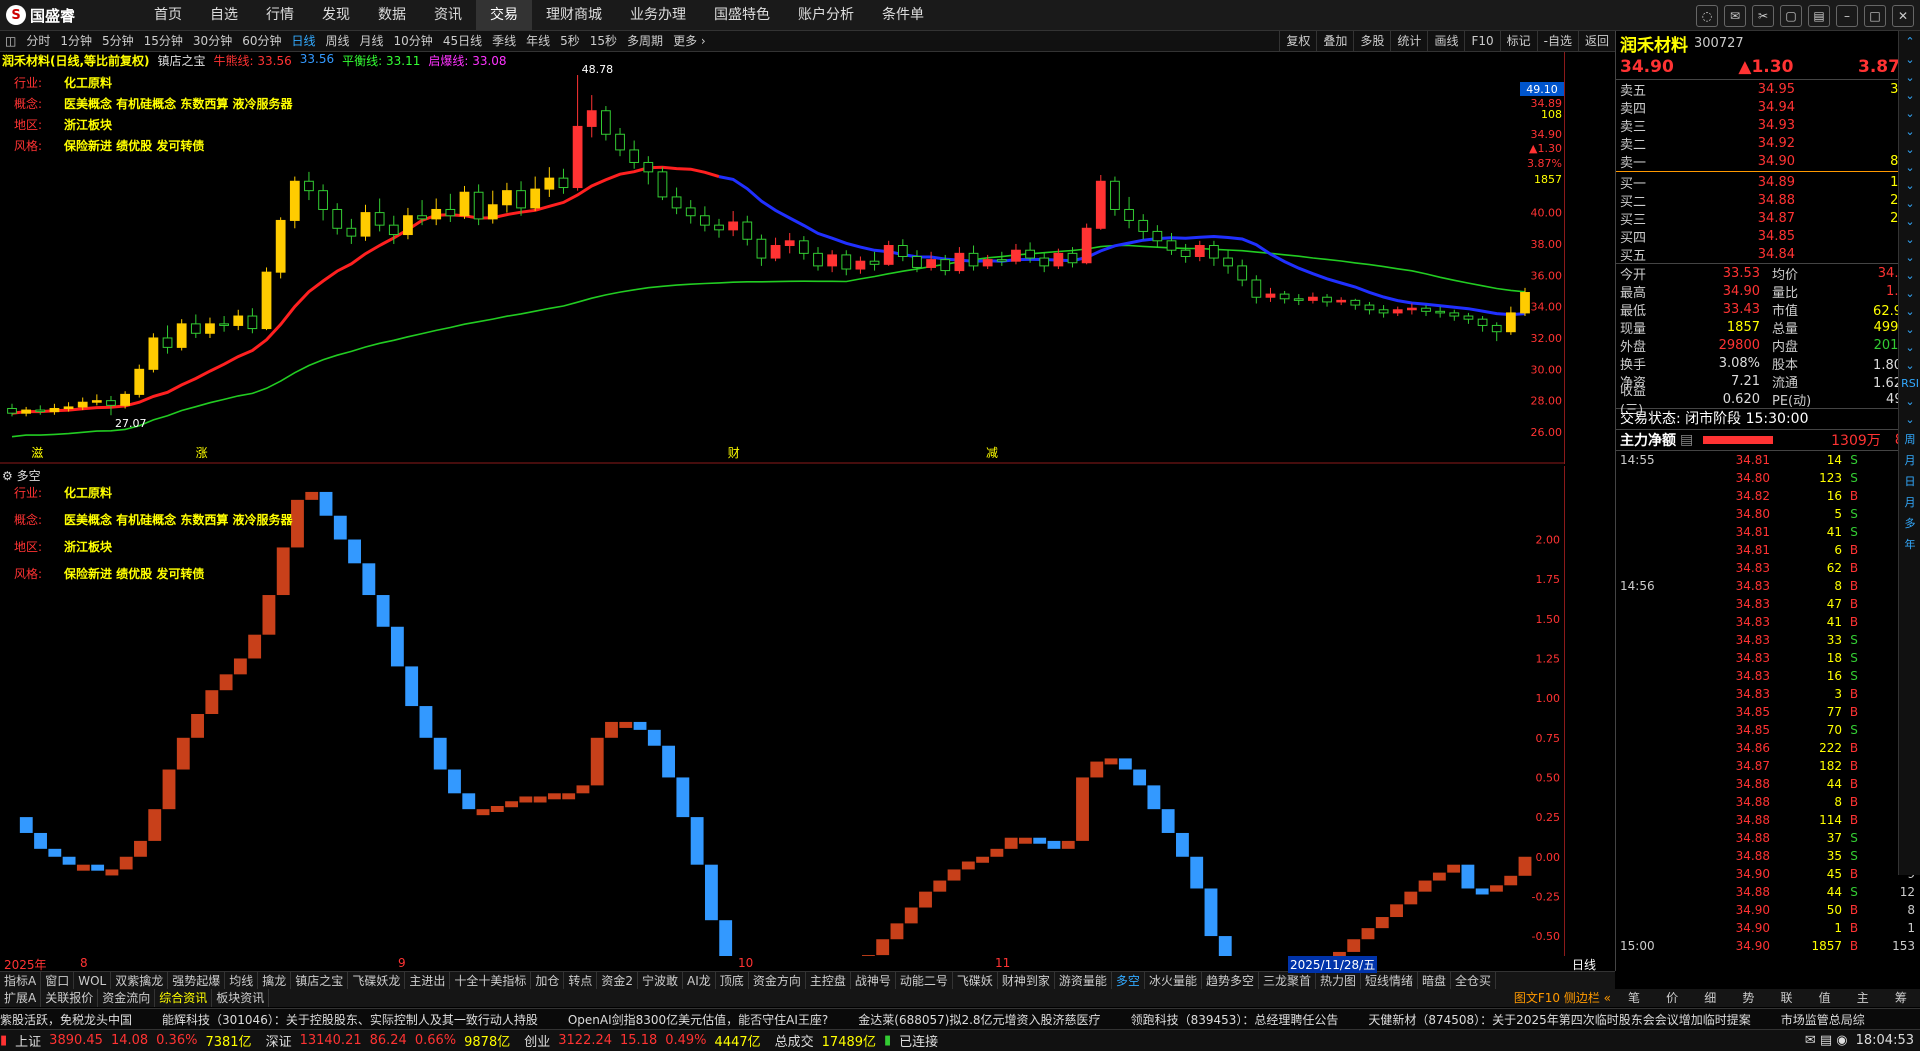 The height and width of the screenshot is (1051, 1920). What do you see at coordinates (979, 1019) in the screenshot?
I see `news-item: 金达莱(688057)拟2.8亿元增资入股济慈医疗` at bounding box center [979, 1019].